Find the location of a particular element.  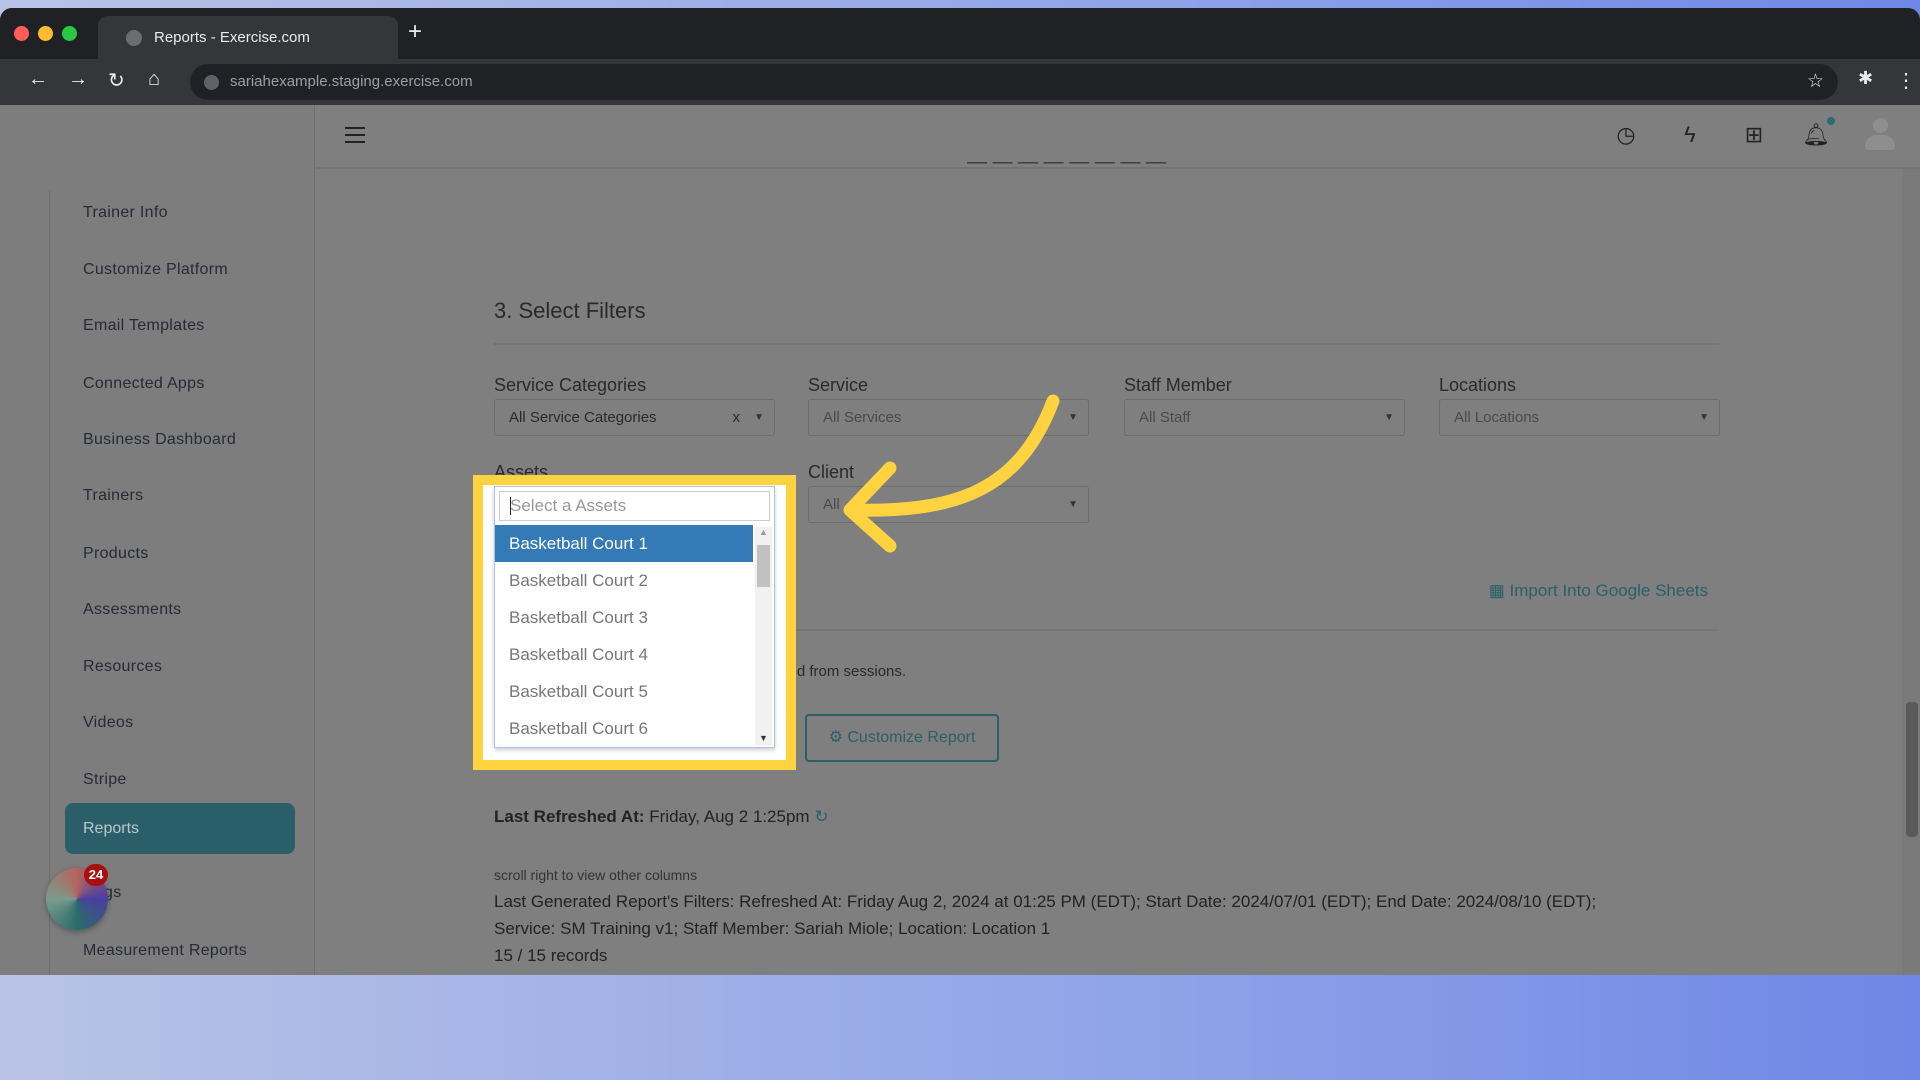

annotation-arrow-icon is located at coordinates (951, 473).